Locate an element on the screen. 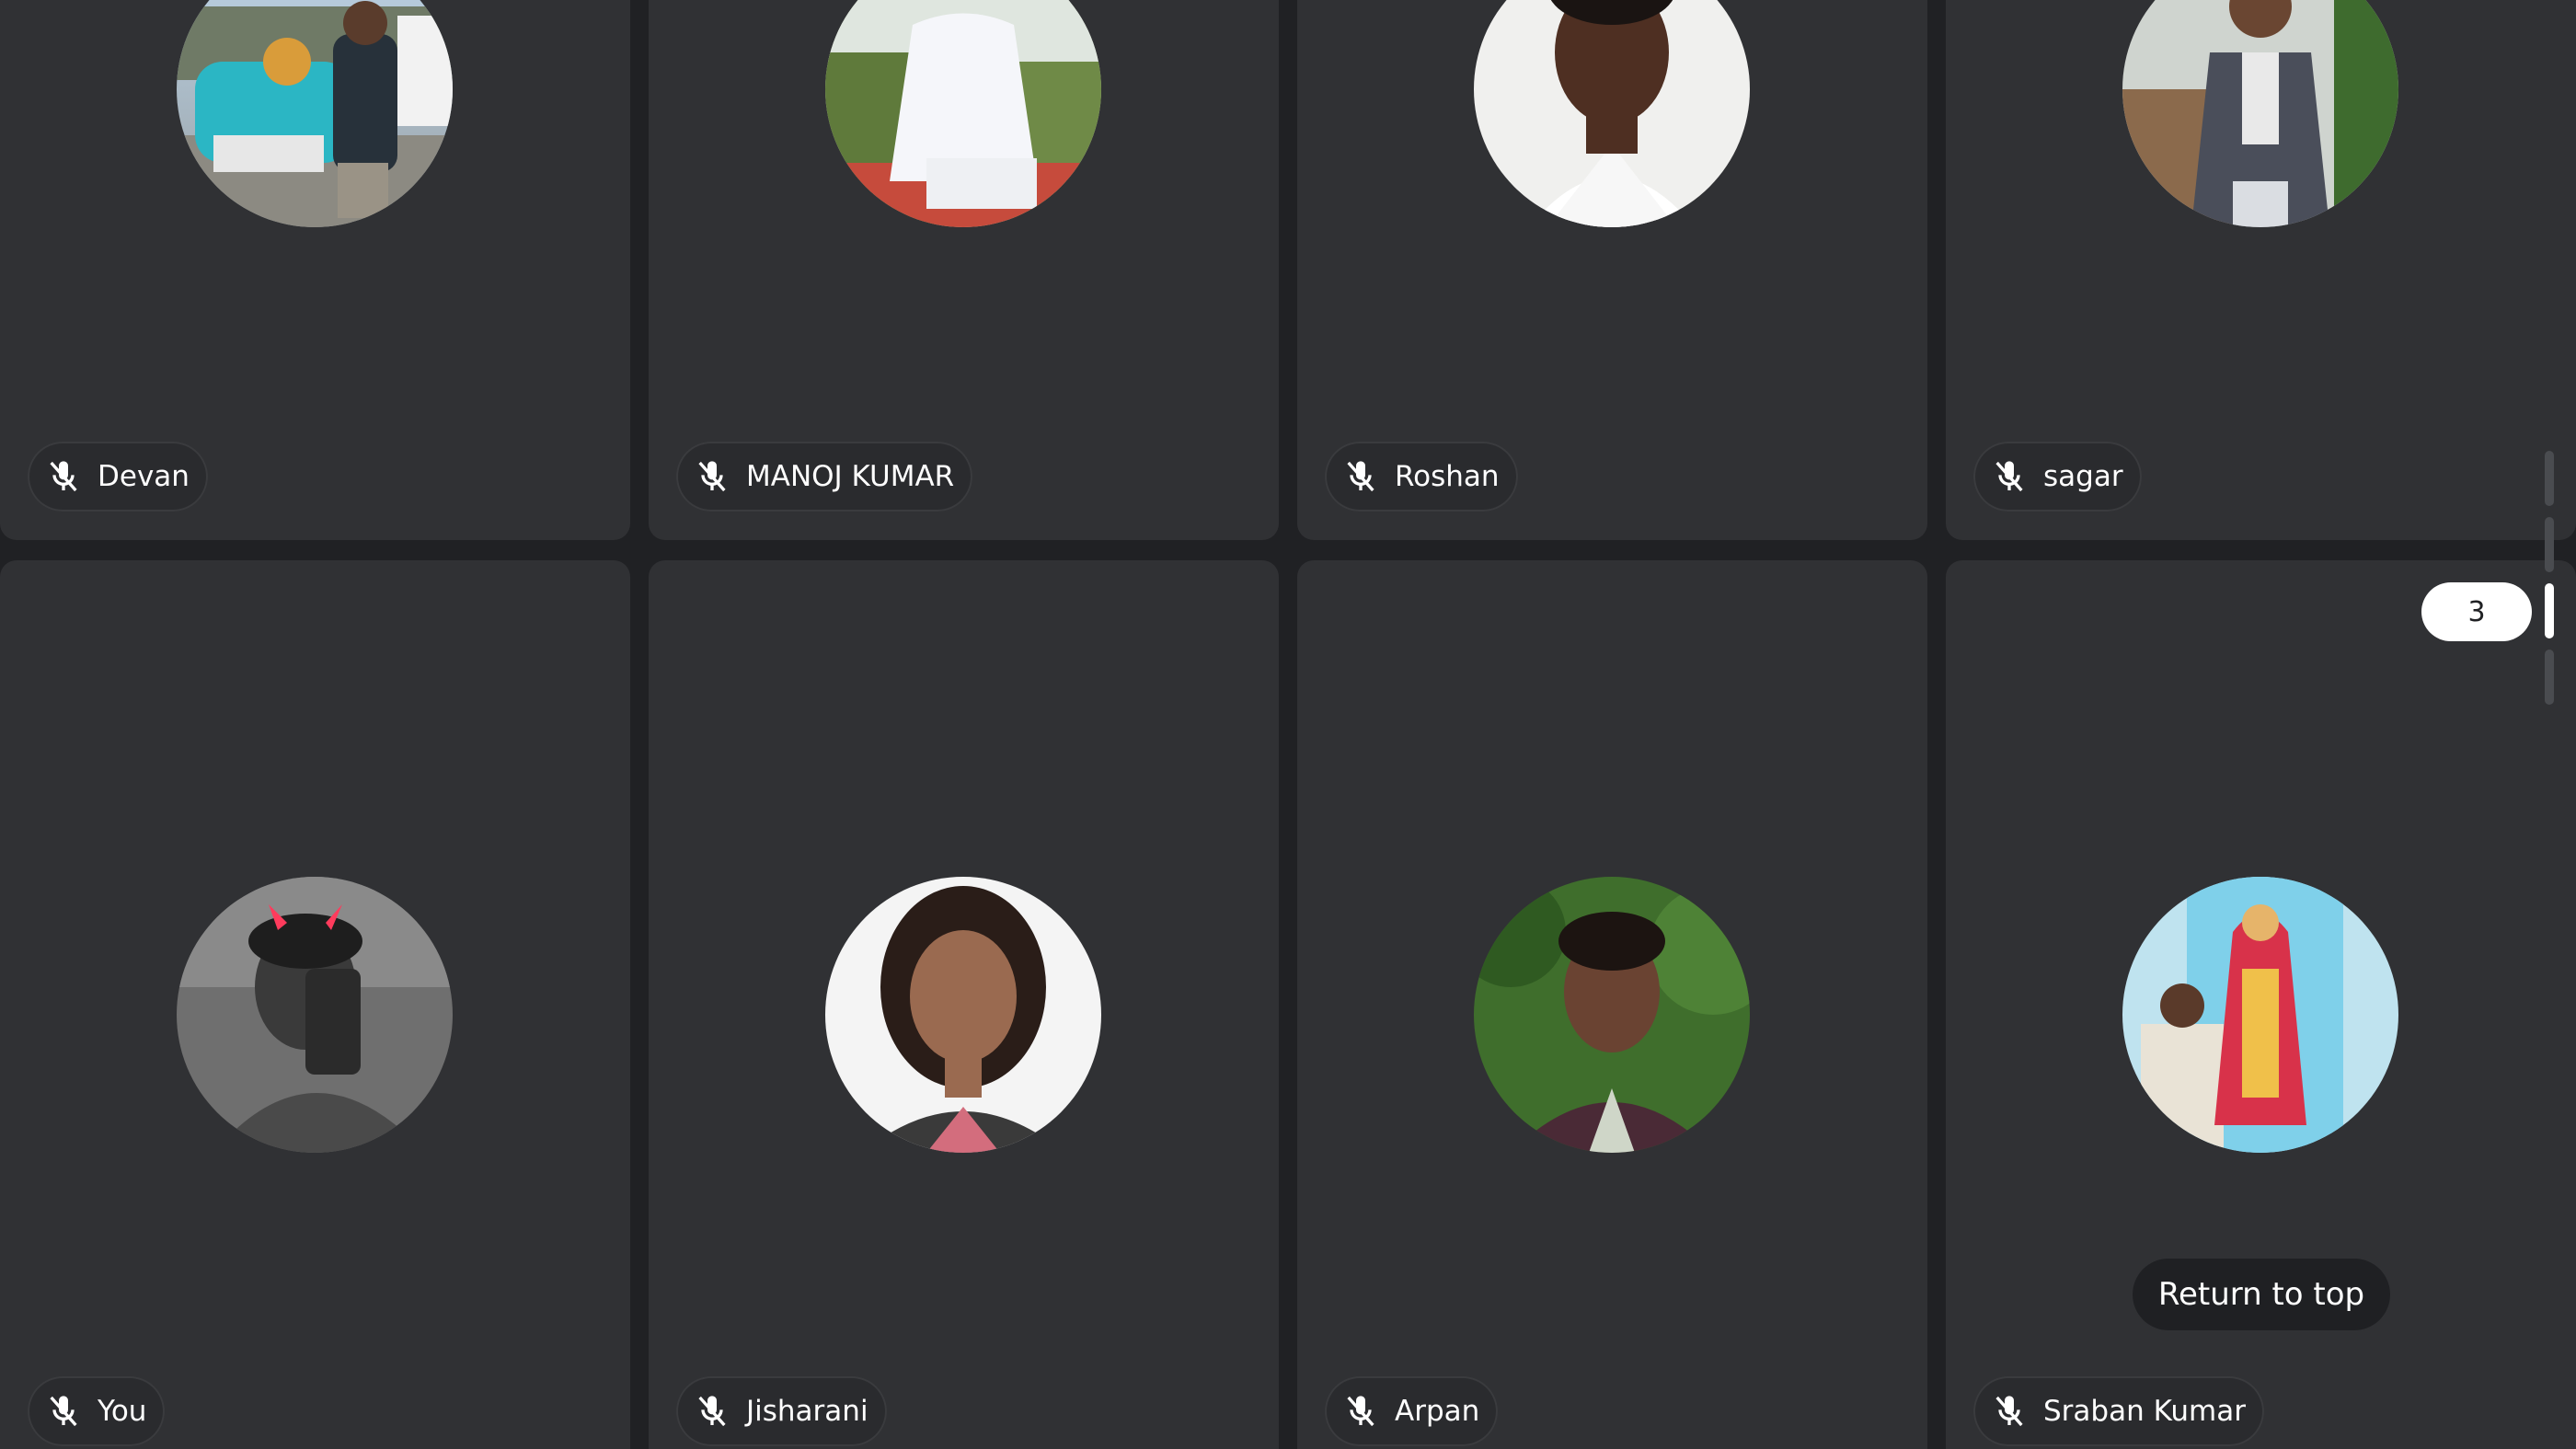 This screenshot has width=2576, height=1449. participant-name: MANOJ KUMAR is located at coordinates (850, 476).